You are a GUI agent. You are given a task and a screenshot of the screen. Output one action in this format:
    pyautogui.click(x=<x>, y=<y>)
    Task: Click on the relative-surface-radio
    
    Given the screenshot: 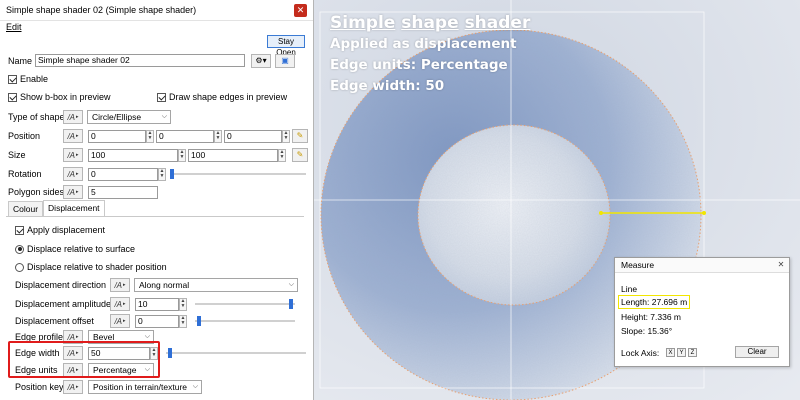 What is the action you would take?
    pyautogui.click(x=19, y=249)
    